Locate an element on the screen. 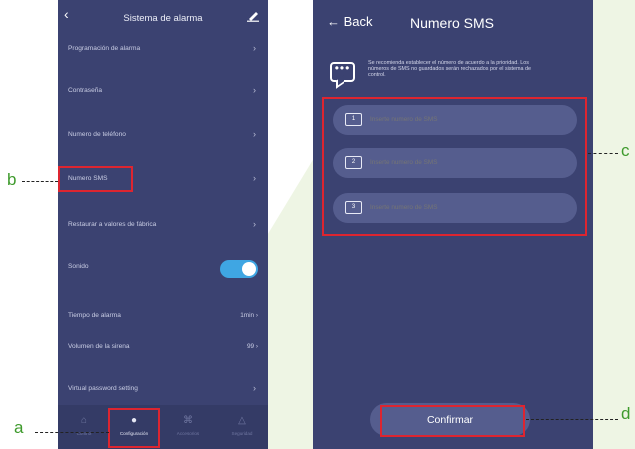 Image resolution: width=635 pixels, height=449 pixels. row-label: Virtual password setting is located at coordinates (103, 388).